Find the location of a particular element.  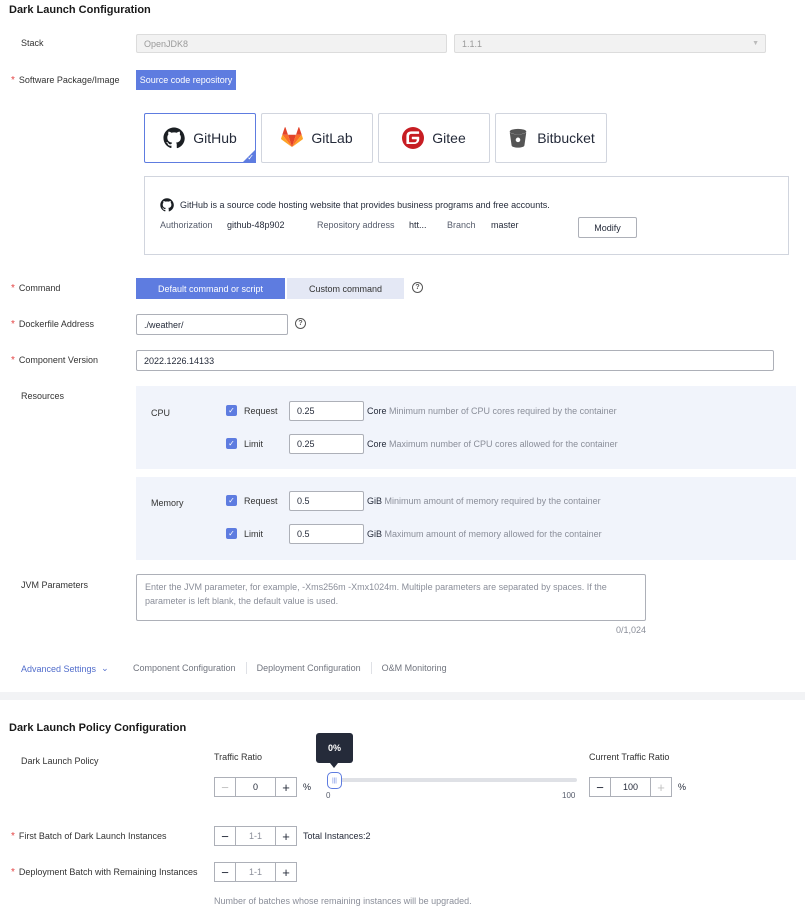

slider-handle: ||| is located at coordinates (334, 780).